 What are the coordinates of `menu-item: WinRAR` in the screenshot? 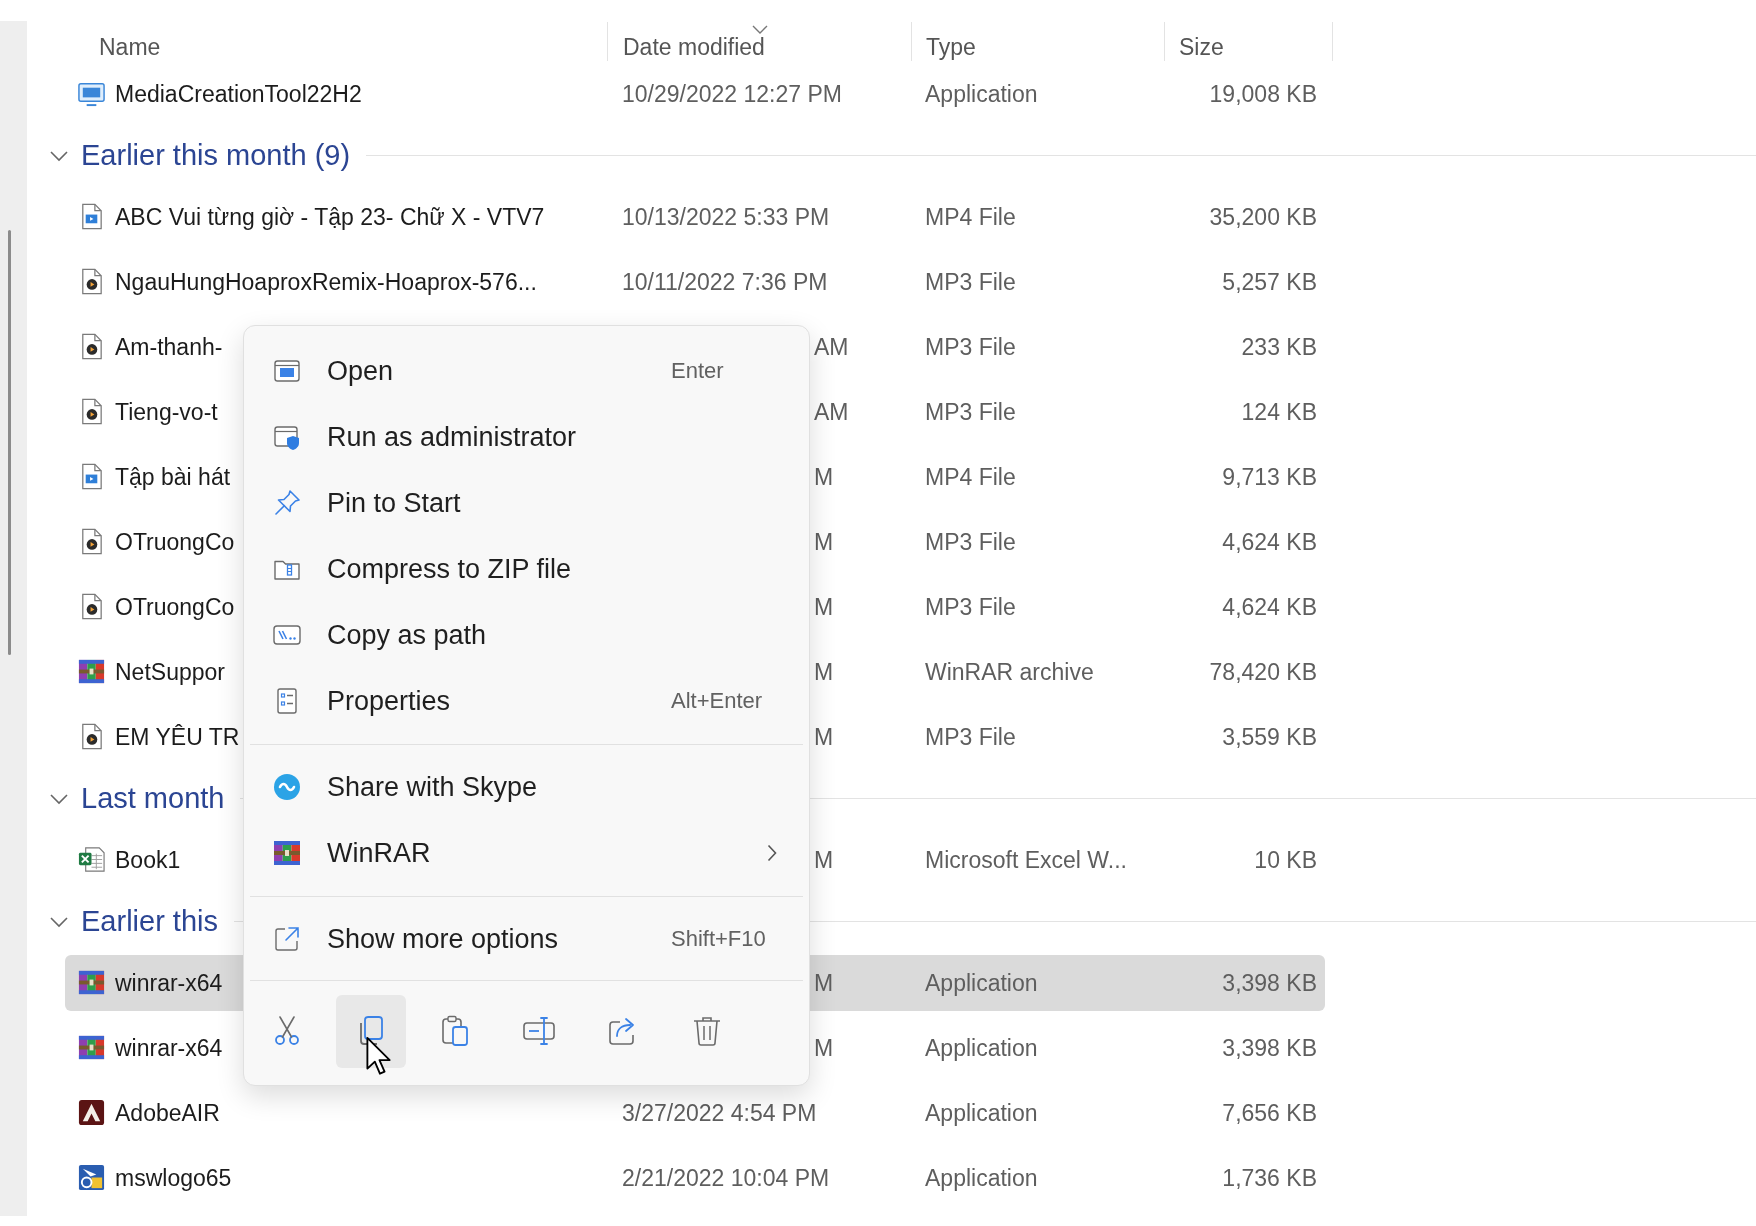 It's located at (526, 853).